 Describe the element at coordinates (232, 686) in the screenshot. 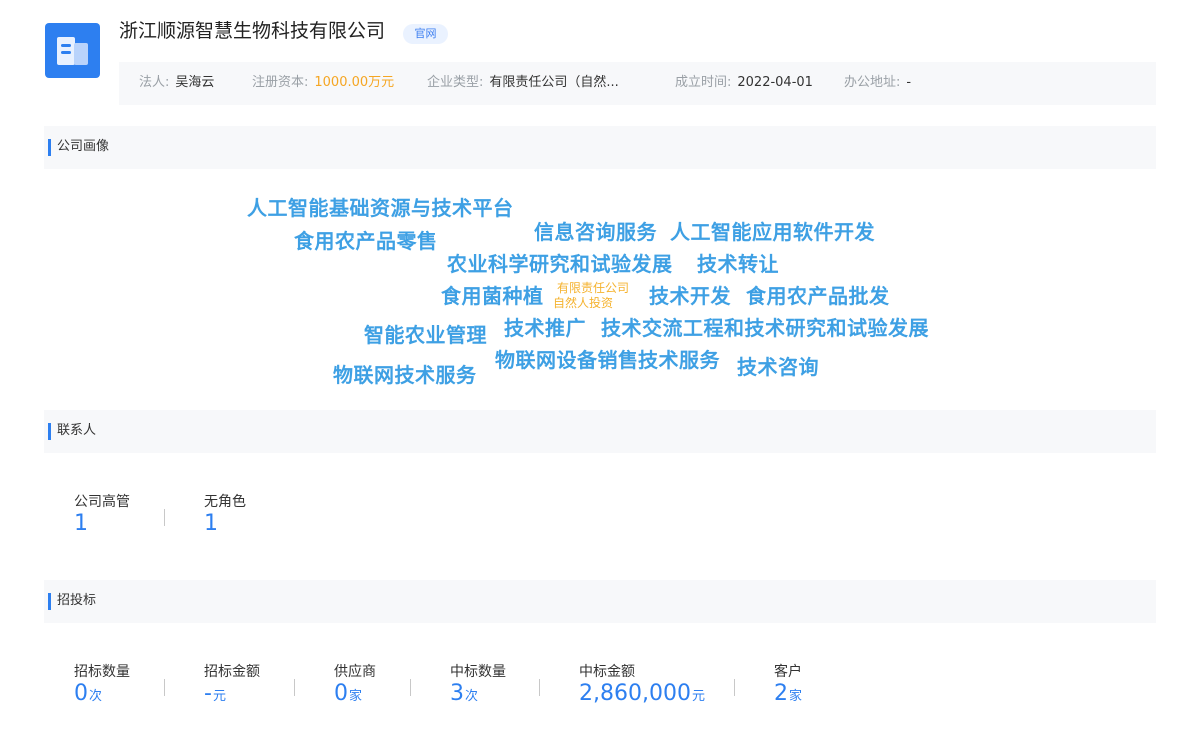

I see `stat-tender-amount: 招标金额 -元` at that location.